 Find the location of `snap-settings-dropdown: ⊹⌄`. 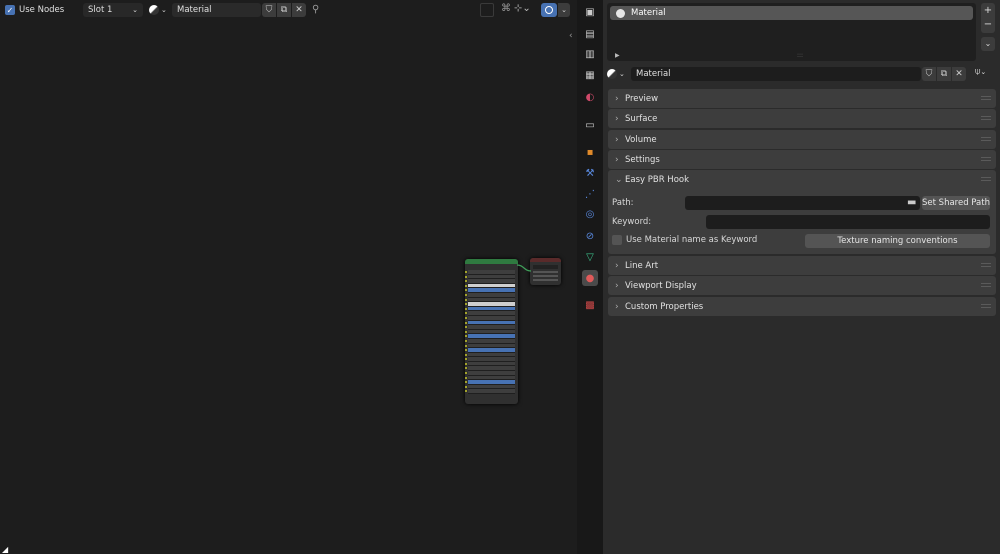

snap-settings-dropdown: ⊹⌄ is located at coordinates (525, 10).